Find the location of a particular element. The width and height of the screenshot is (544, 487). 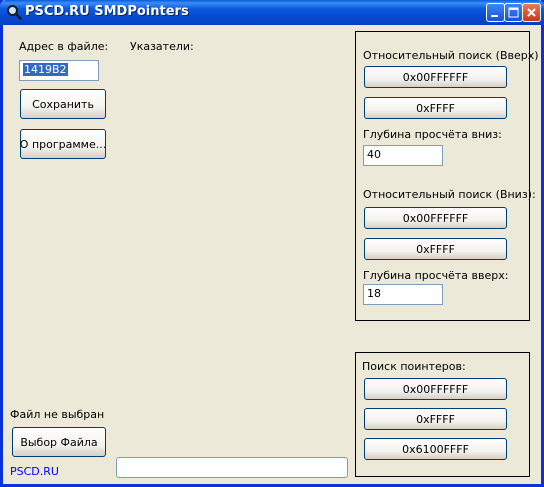

close-icon is located at coordinates (531, 12).